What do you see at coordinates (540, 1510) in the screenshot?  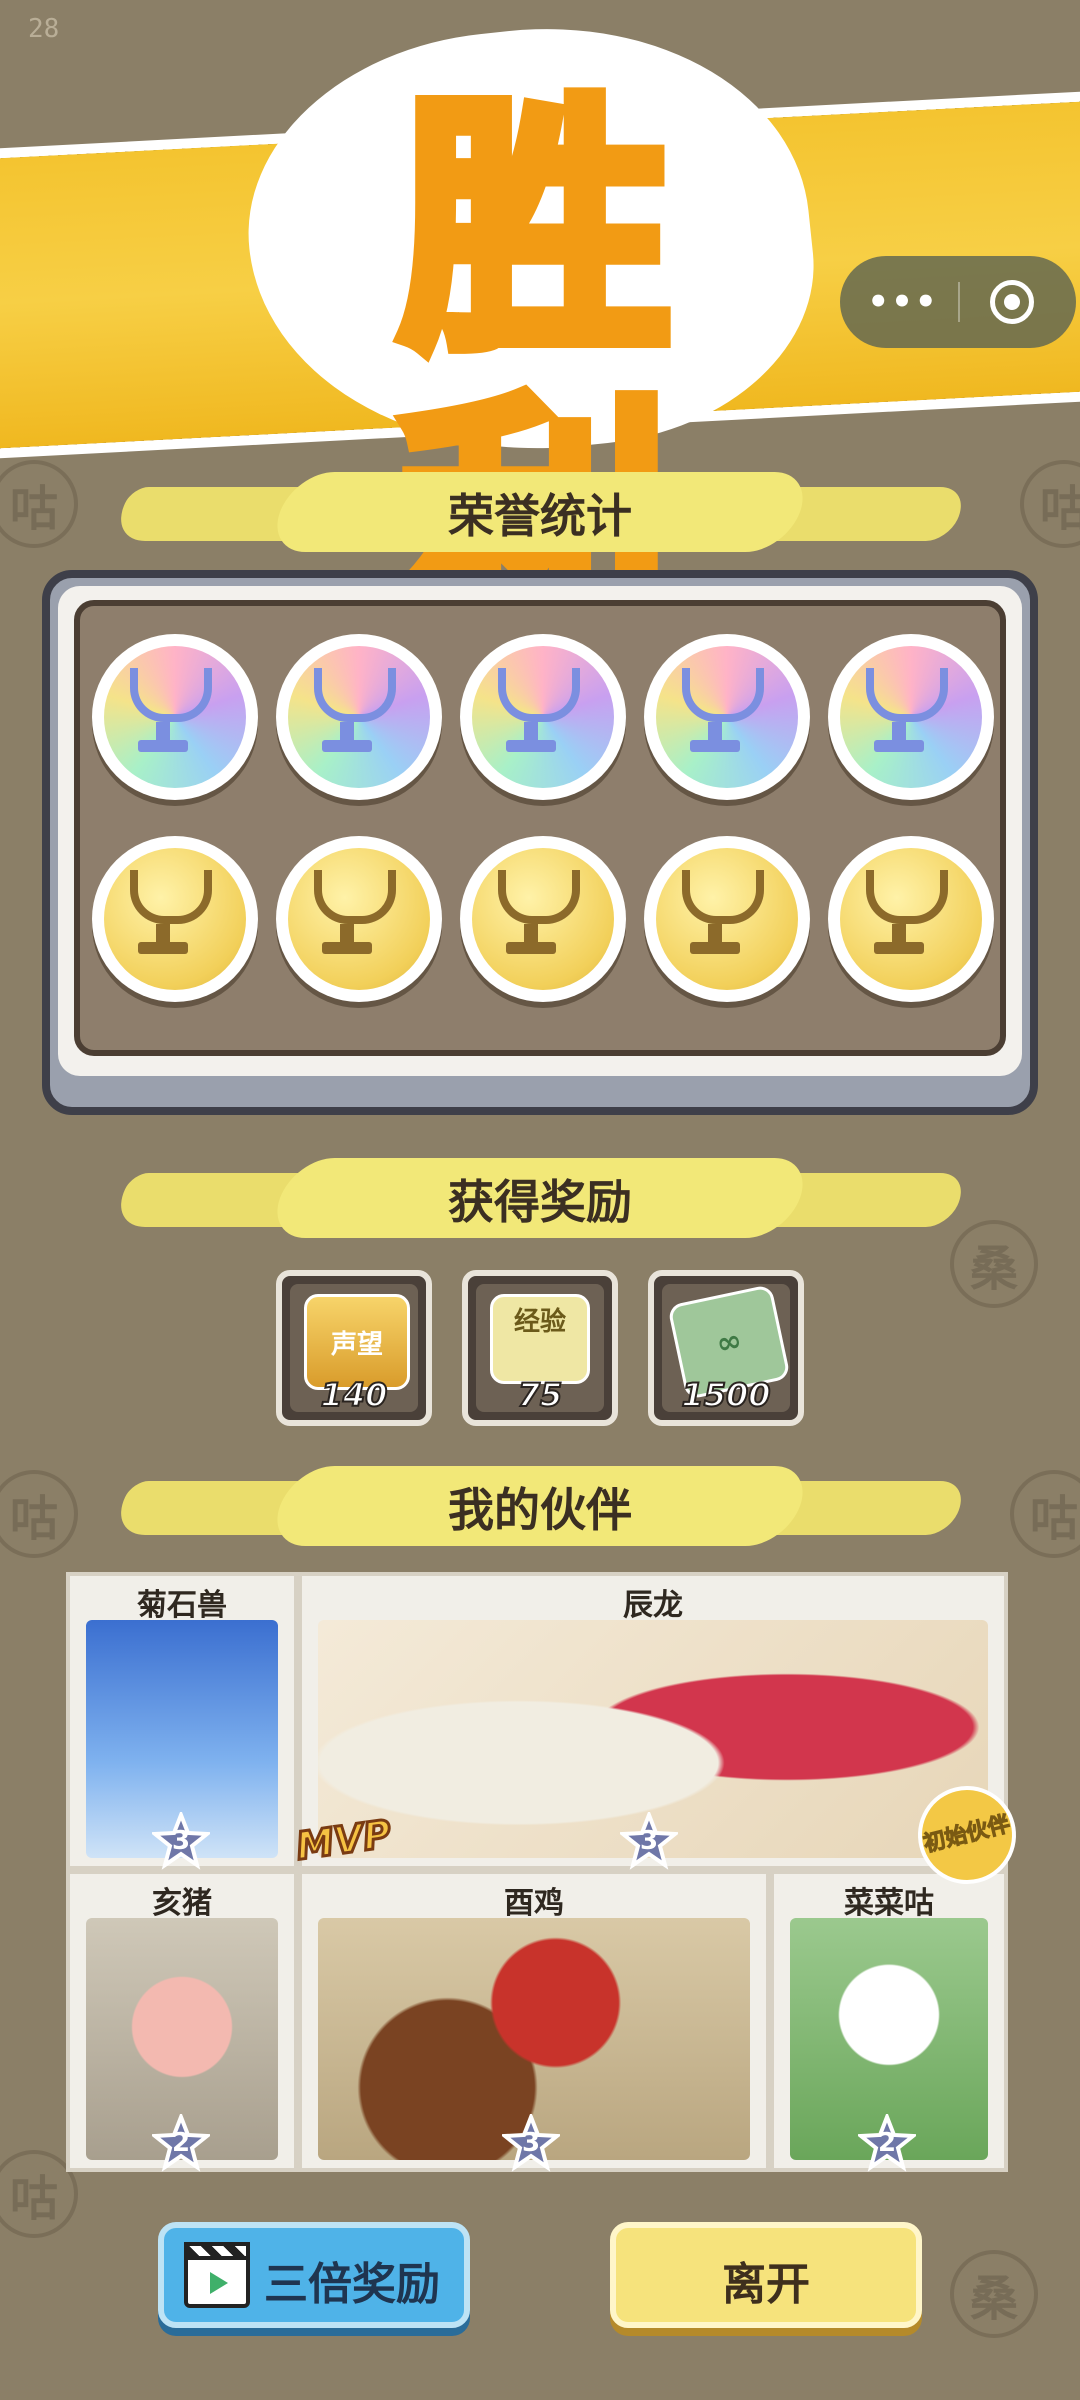 I see `partners-section-title: 我的伙伴` at bounding box center [540, 1510].